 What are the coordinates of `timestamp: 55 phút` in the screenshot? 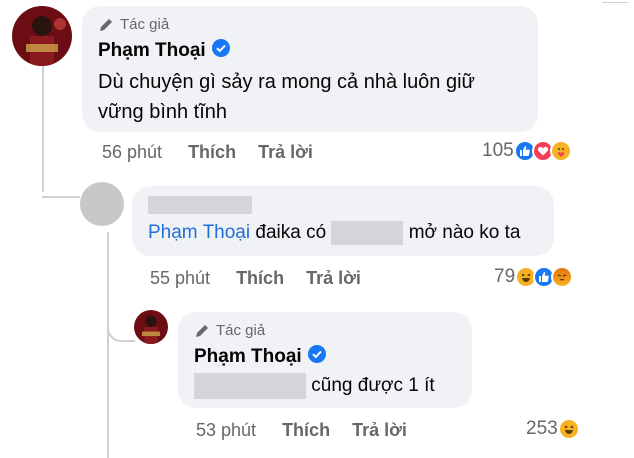 It's located at (180, 278).